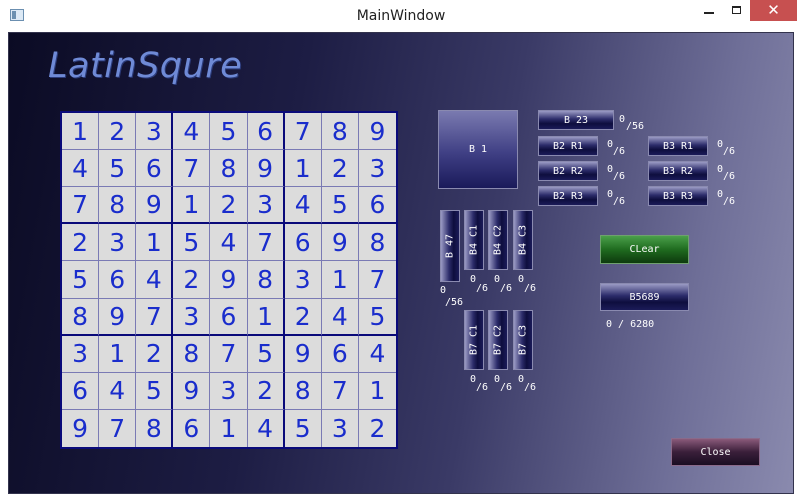 The image size is (802, 502). What do you see at coordinates (709, 10) in the screenshot?
I see `minimize-button` at bounding box center [709, 10].